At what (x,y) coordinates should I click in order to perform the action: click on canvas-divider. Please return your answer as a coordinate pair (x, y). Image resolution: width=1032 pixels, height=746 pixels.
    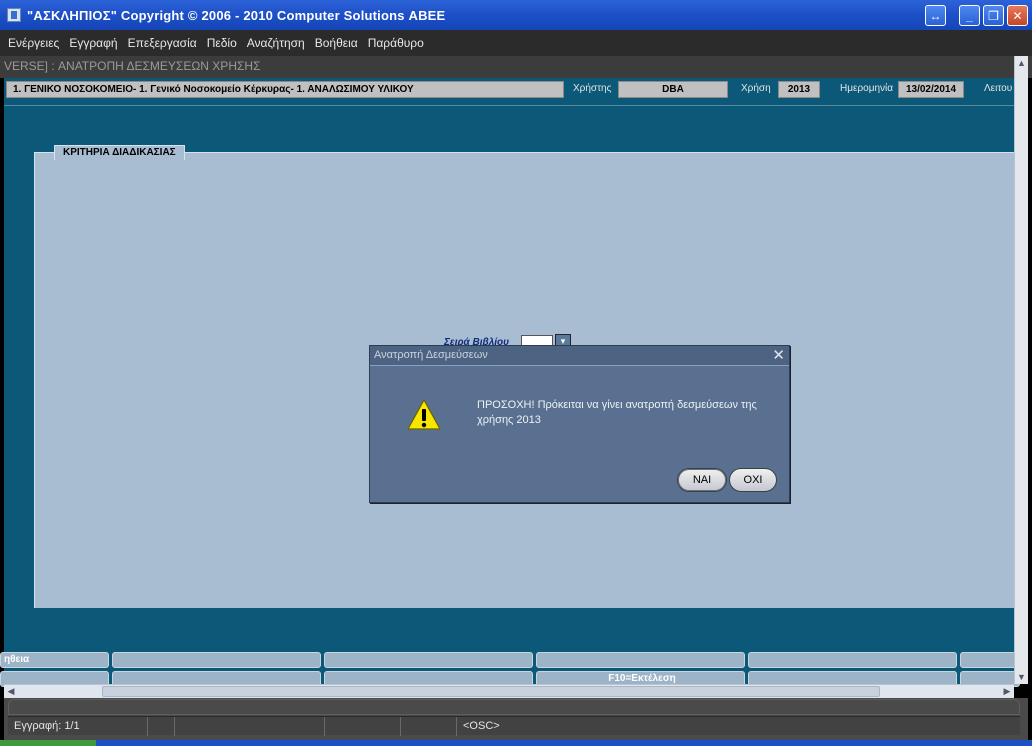
    Looking at the image, I should click on (509, 105).